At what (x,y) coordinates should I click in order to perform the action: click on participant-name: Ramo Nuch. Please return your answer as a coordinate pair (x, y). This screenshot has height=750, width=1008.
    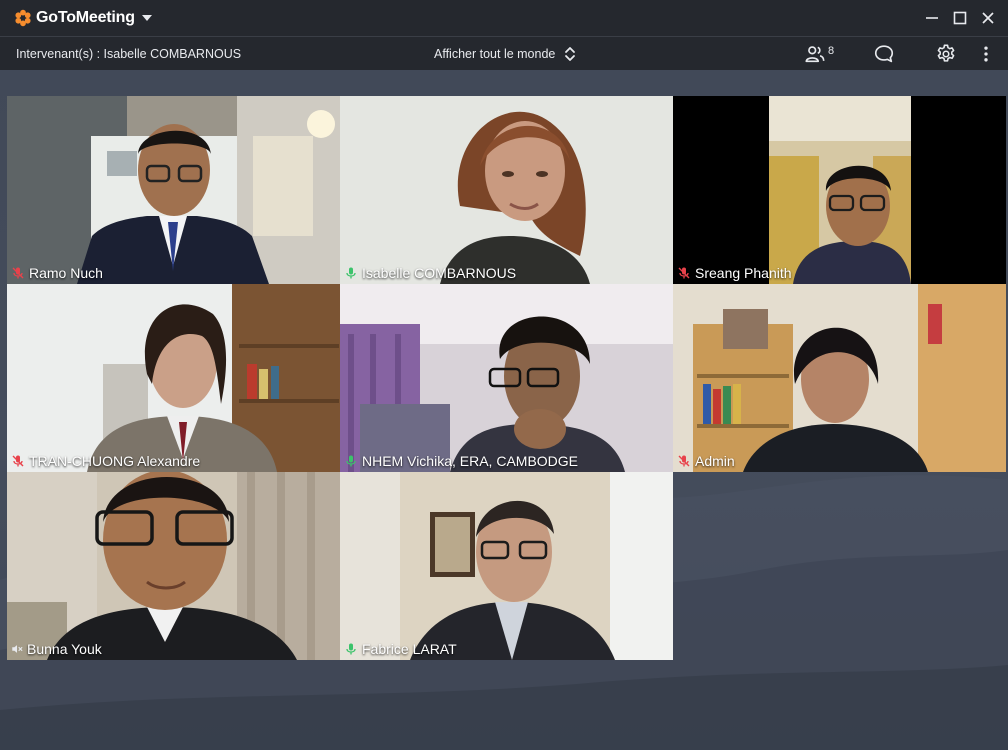
    Looking at the image, I should click on (66, 273).